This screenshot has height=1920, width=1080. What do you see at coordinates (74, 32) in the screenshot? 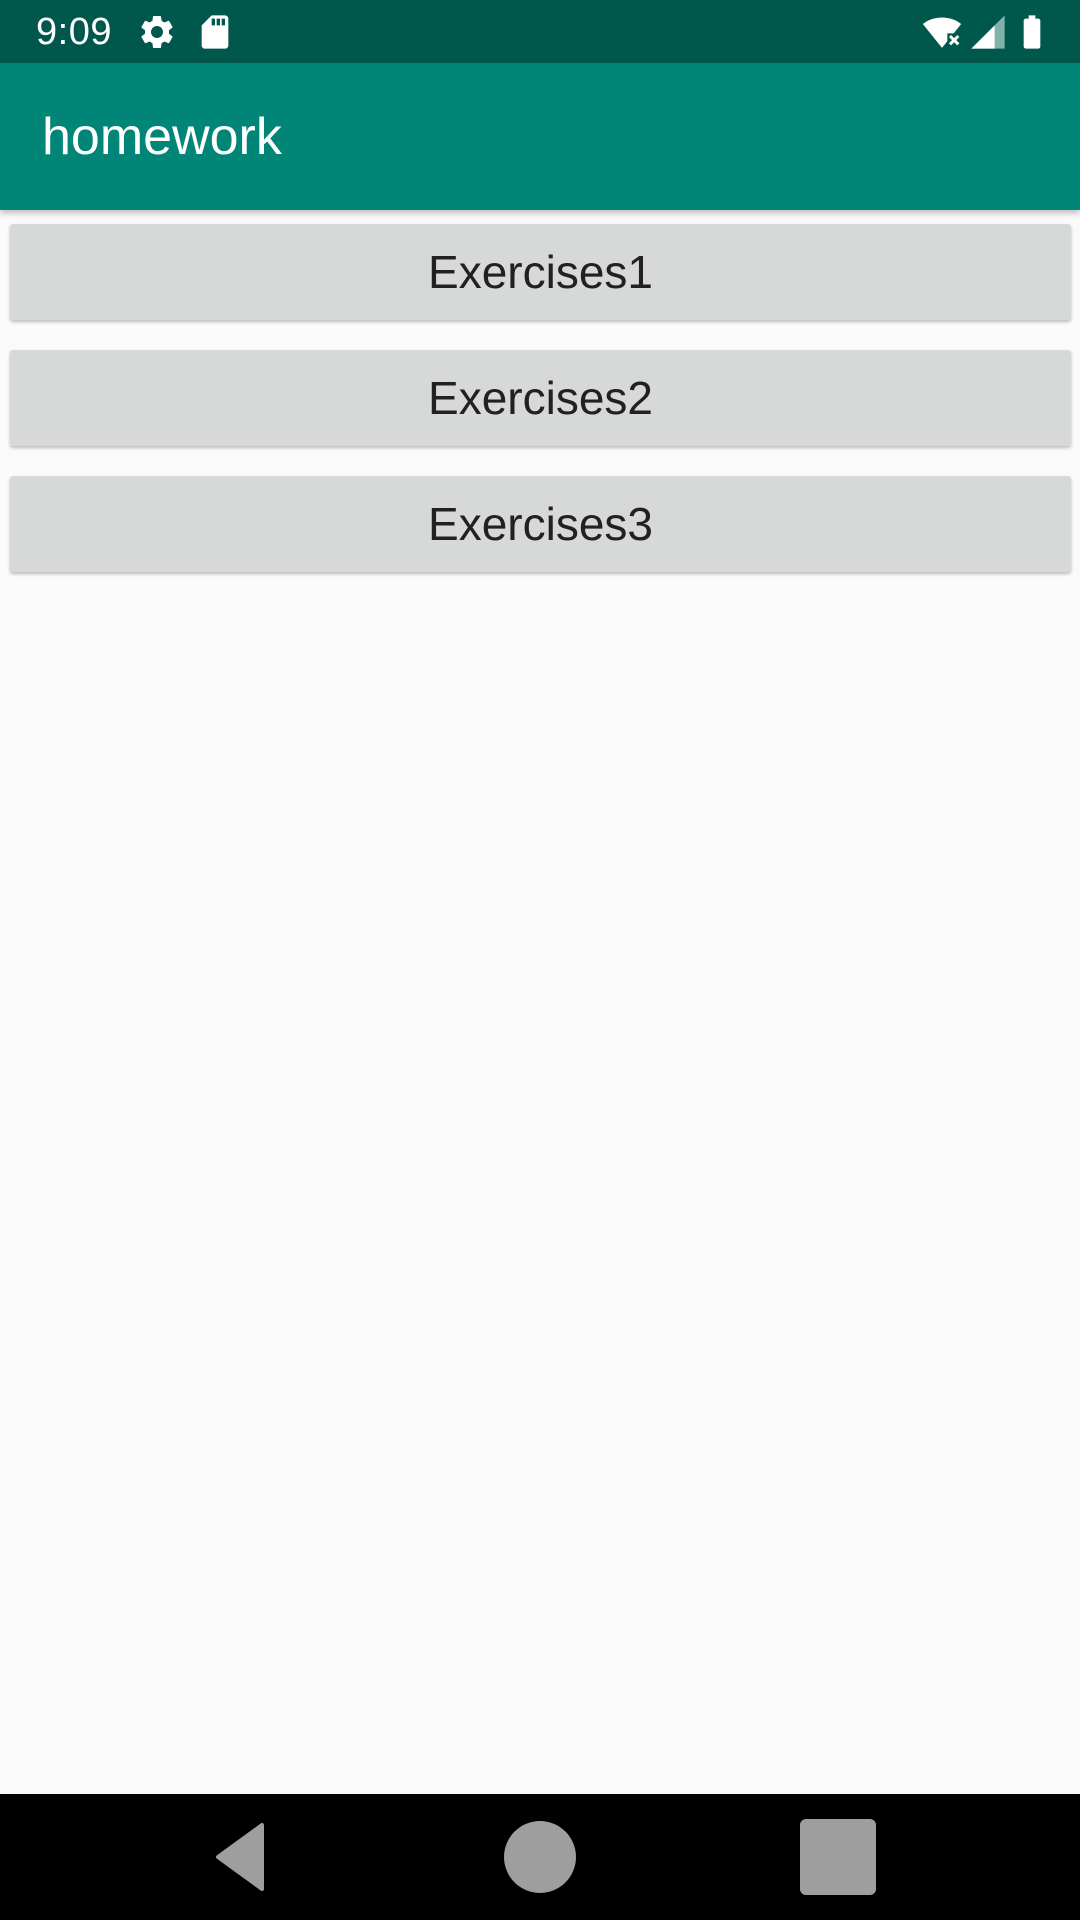
I see `status-time: 9:09` at bounding box center [74, 32].